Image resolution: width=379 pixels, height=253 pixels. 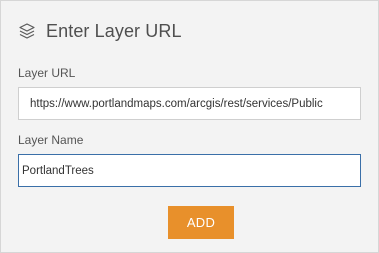 I want to click on panel-header: Enter Layer URL, so click(x=100, y=31).